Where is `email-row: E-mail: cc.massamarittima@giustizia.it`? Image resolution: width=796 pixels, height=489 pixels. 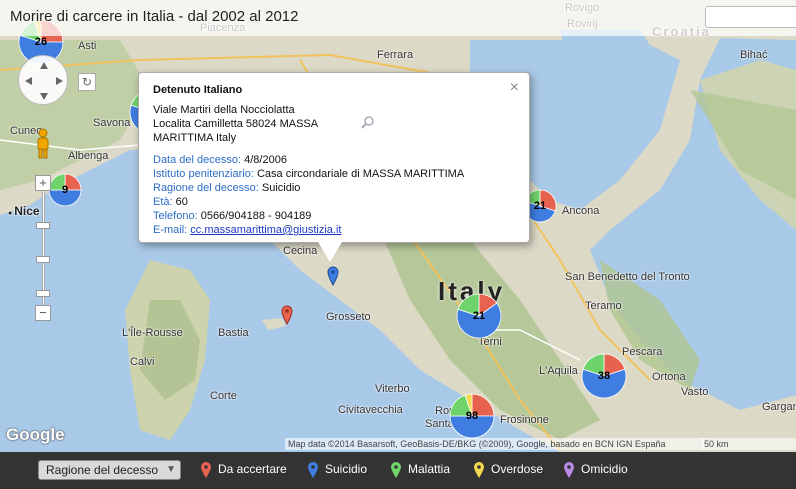 email-row: E-mail: cc.massamarittima@giustizia.it is located at coordinates (334, 230).